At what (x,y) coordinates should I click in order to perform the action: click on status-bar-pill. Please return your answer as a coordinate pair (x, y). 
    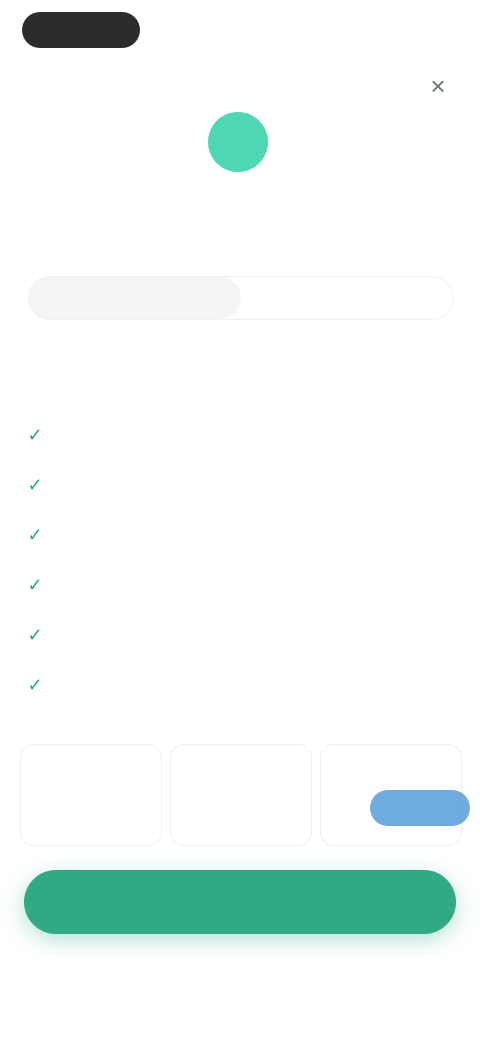
    Looking at the image, I should click on (81, 30).